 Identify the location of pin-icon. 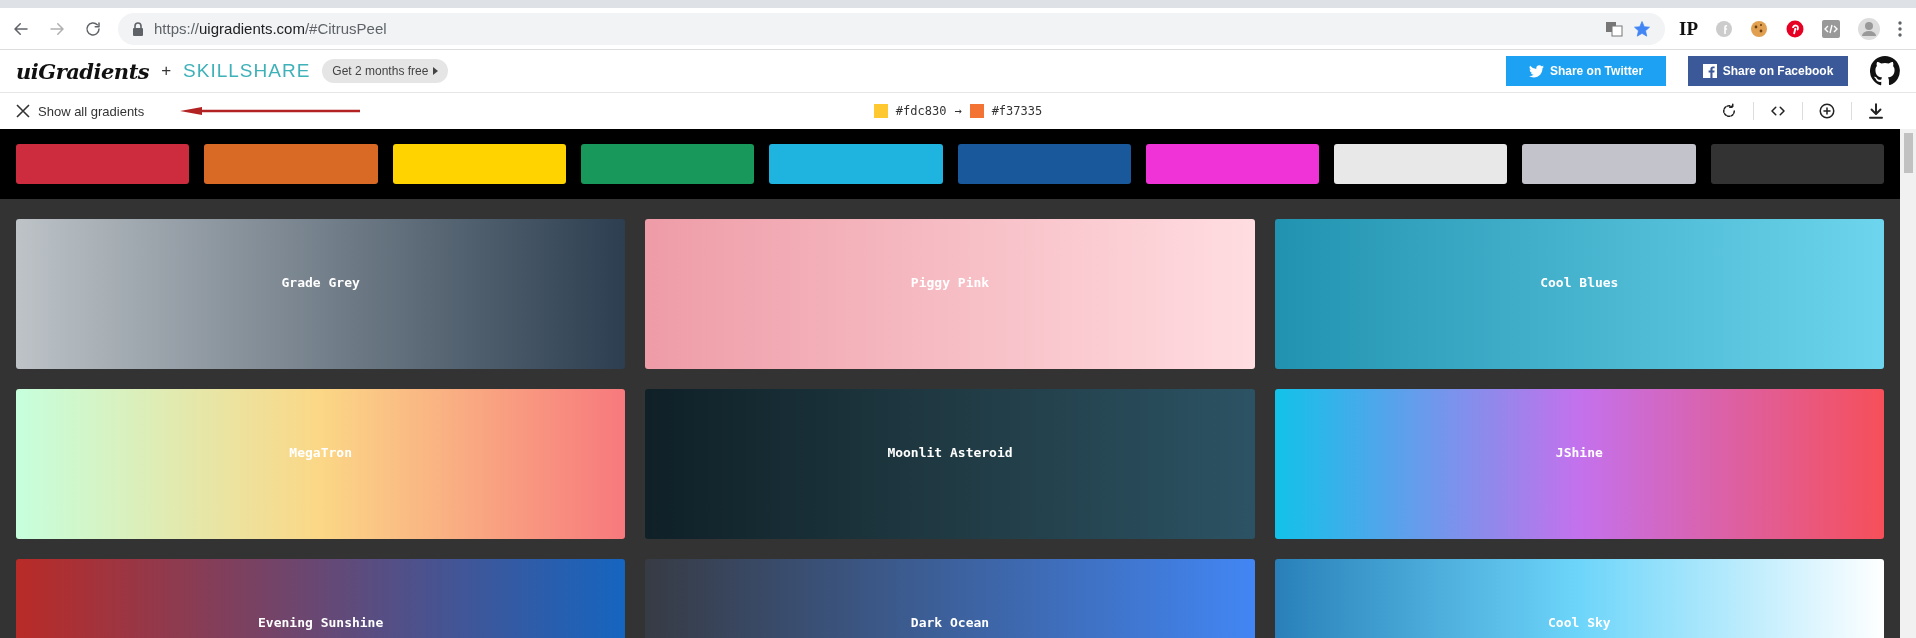
(1795, 28).